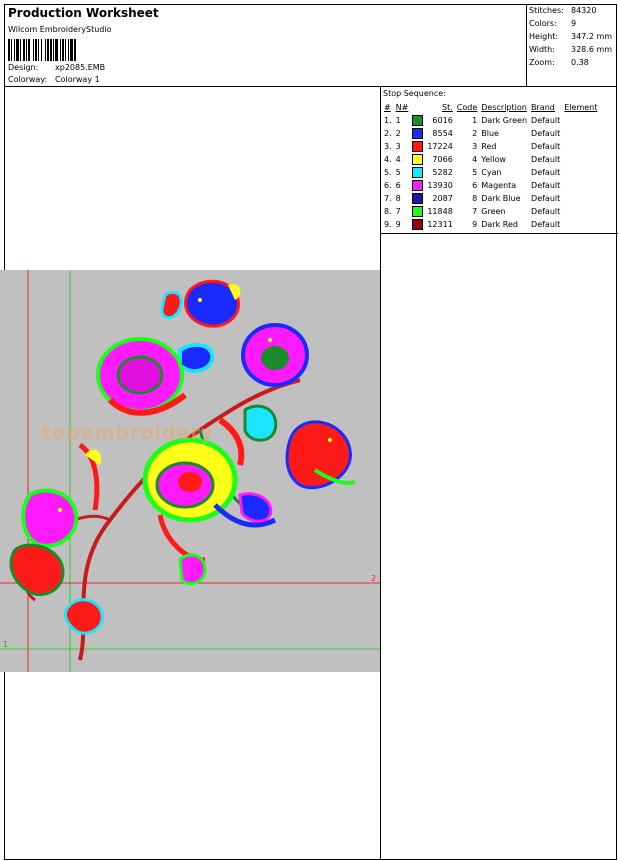 Image resolution: width=620 pixels, height=861 pixels. Describe the element at coordinates (387, 107) in the screenshot. I see `col-index: #` at that location.